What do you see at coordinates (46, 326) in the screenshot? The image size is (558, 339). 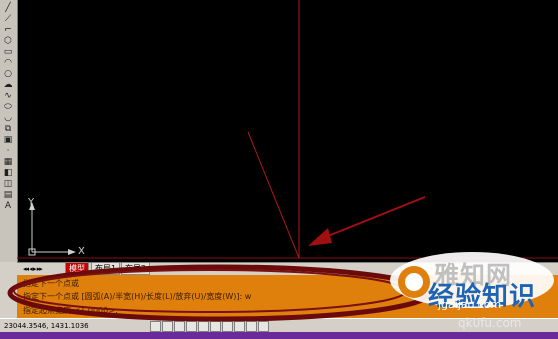 I see `coordinate-readout: 23044.3546, 1431.1036` at bounding box center [46, 326].